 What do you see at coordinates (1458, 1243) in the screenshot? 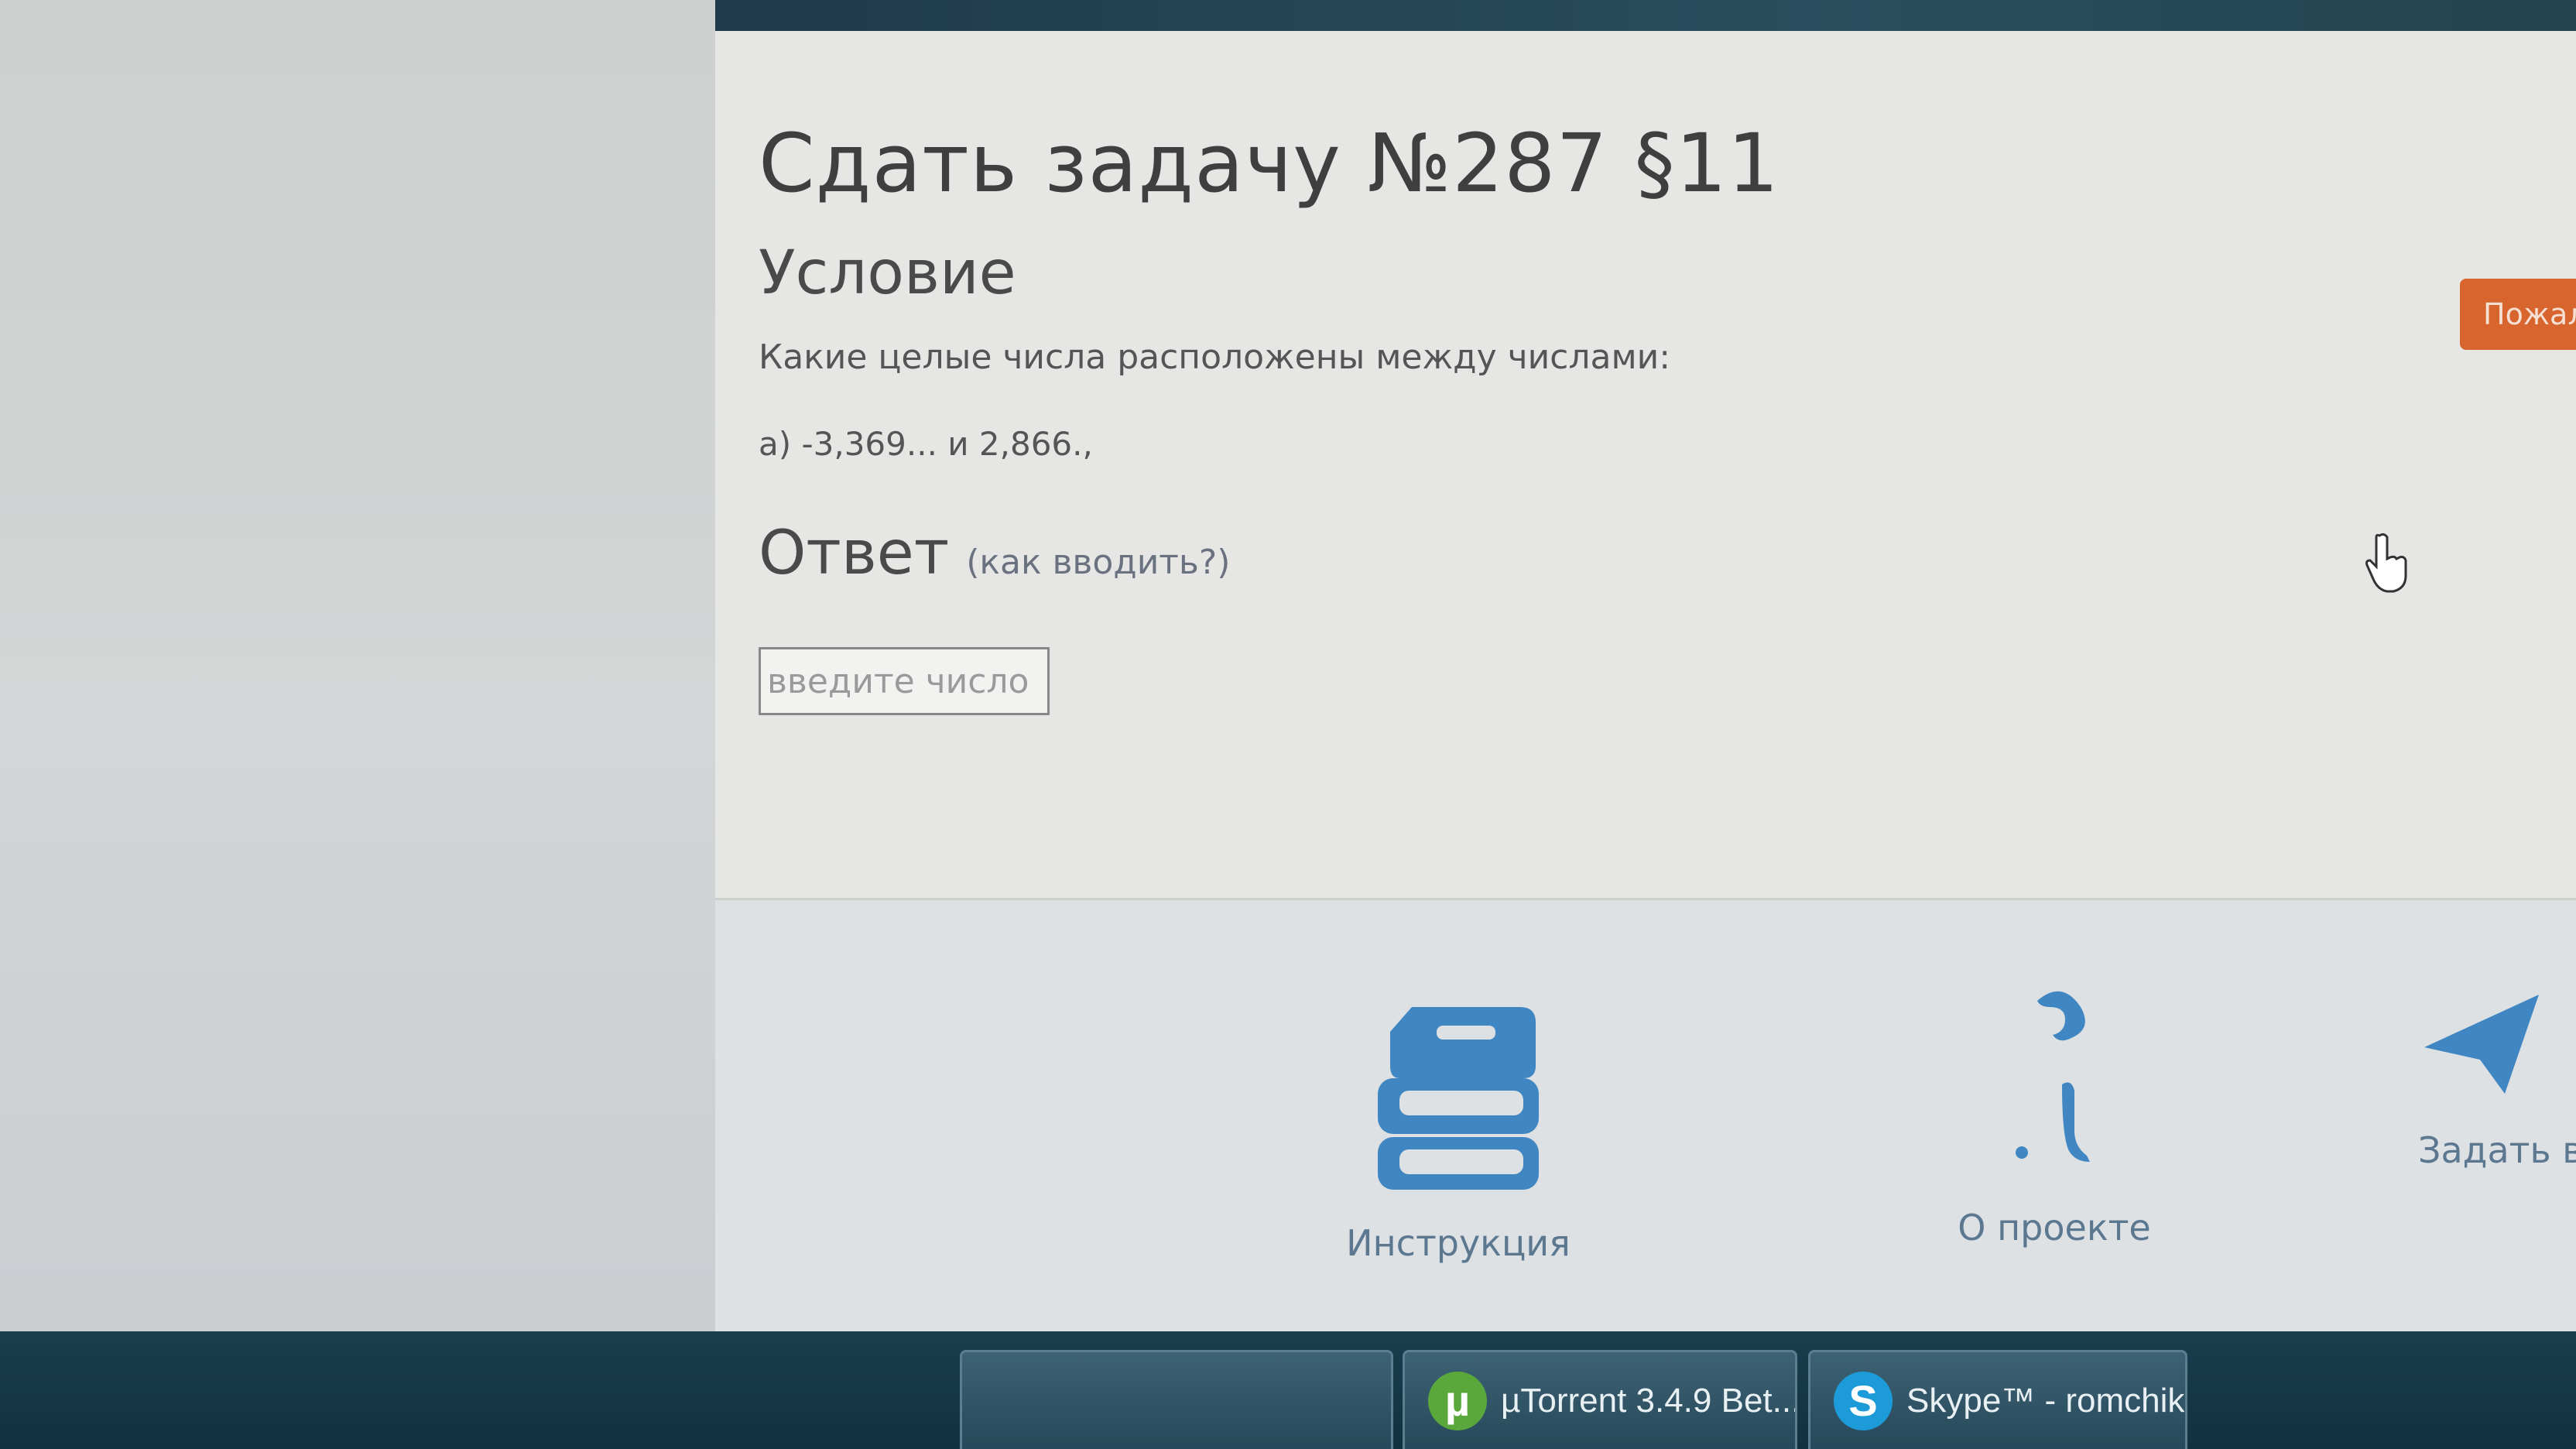
I see `footer-instruction-label: Инструкция` at bounding box center [1458, 1243].